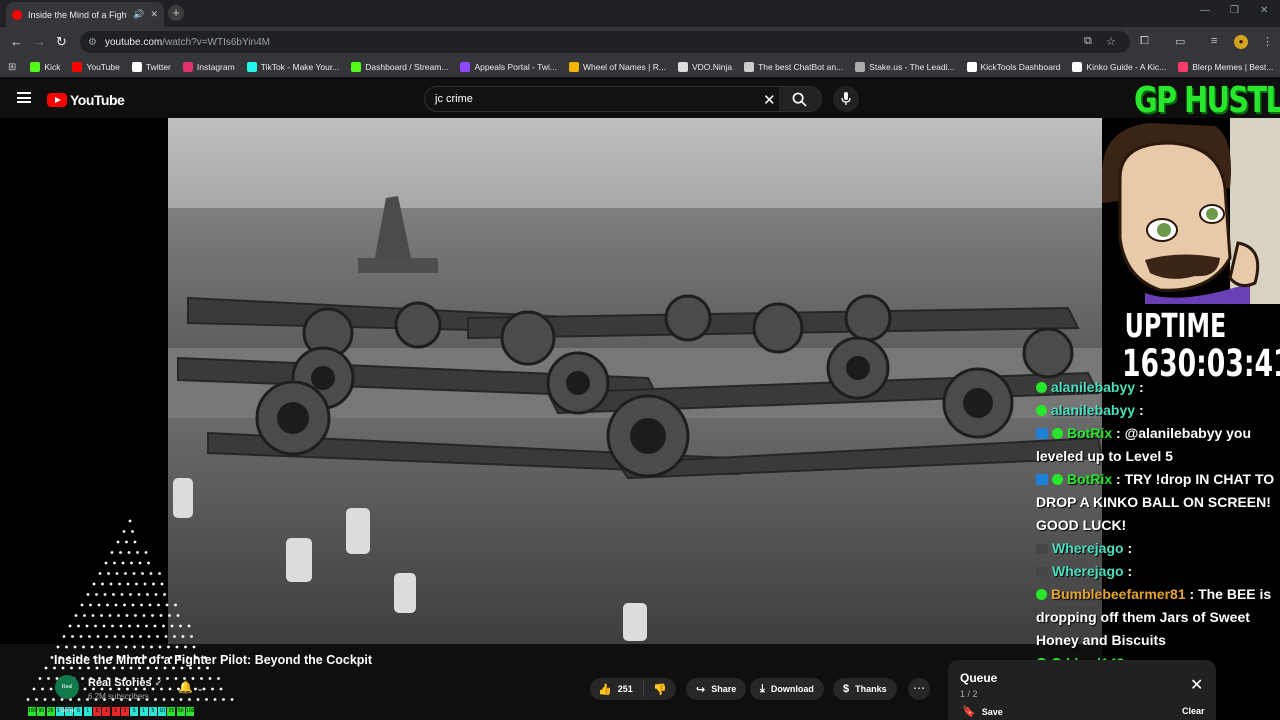 Image resolution: width=1280 pixels, height=720 pixels. I want to click on like-button: 👍 251, so click(617, 689).